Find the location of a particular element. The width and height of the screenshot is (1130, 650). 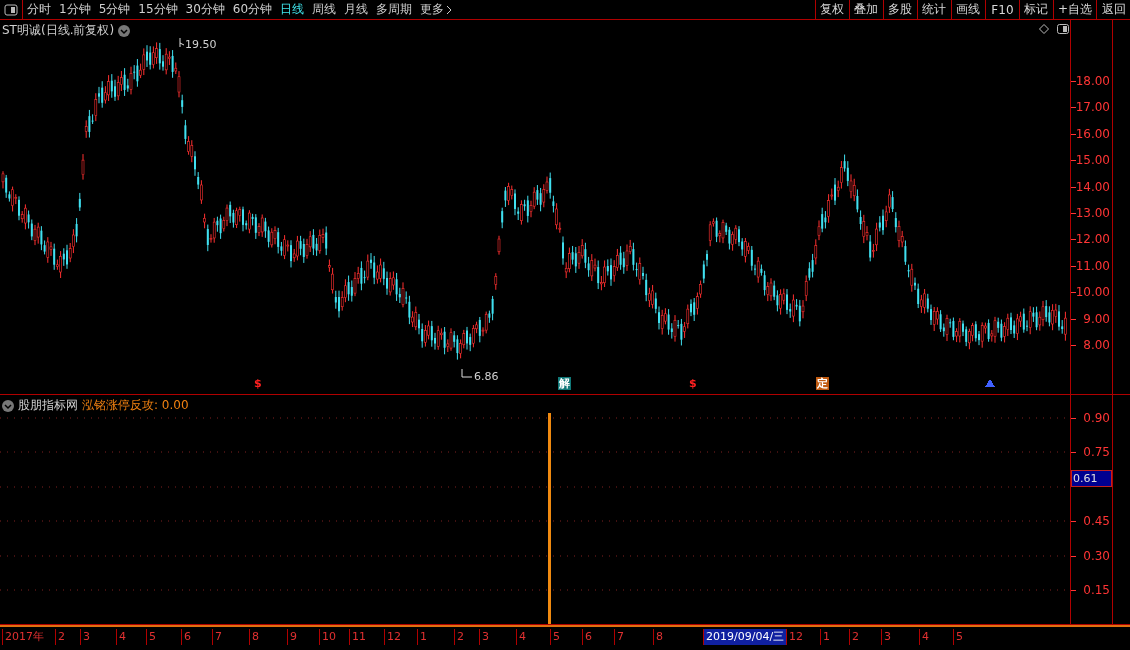

high-price-label: 19.50 is located at coordinates (201, 44).